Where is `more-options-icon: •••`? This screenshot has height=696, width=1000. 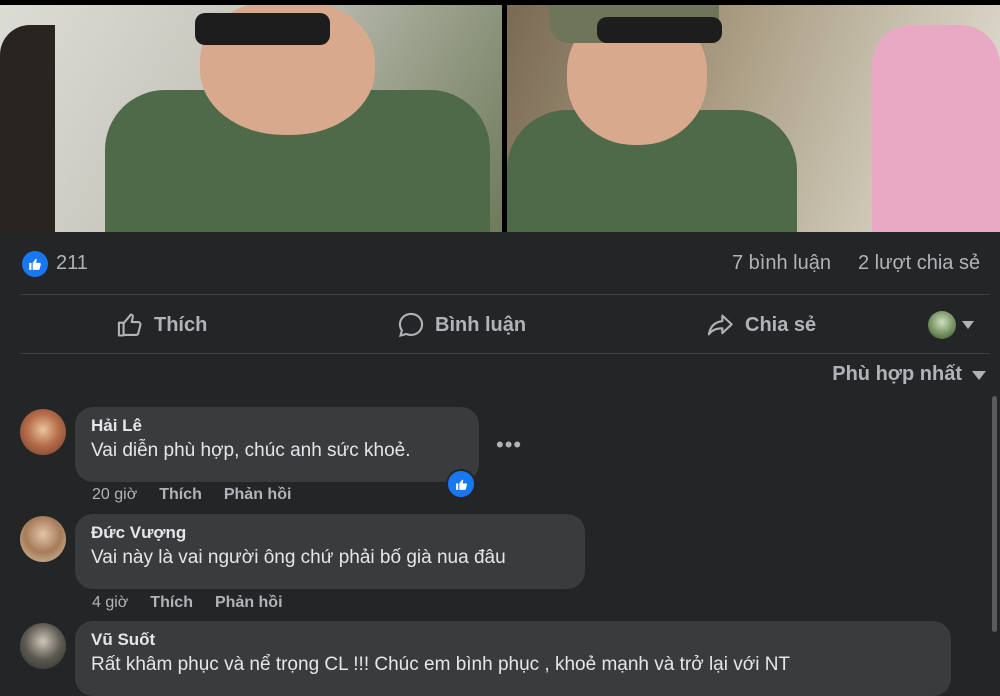
more-options-icon: ••• is located at coordinates (509, 445).